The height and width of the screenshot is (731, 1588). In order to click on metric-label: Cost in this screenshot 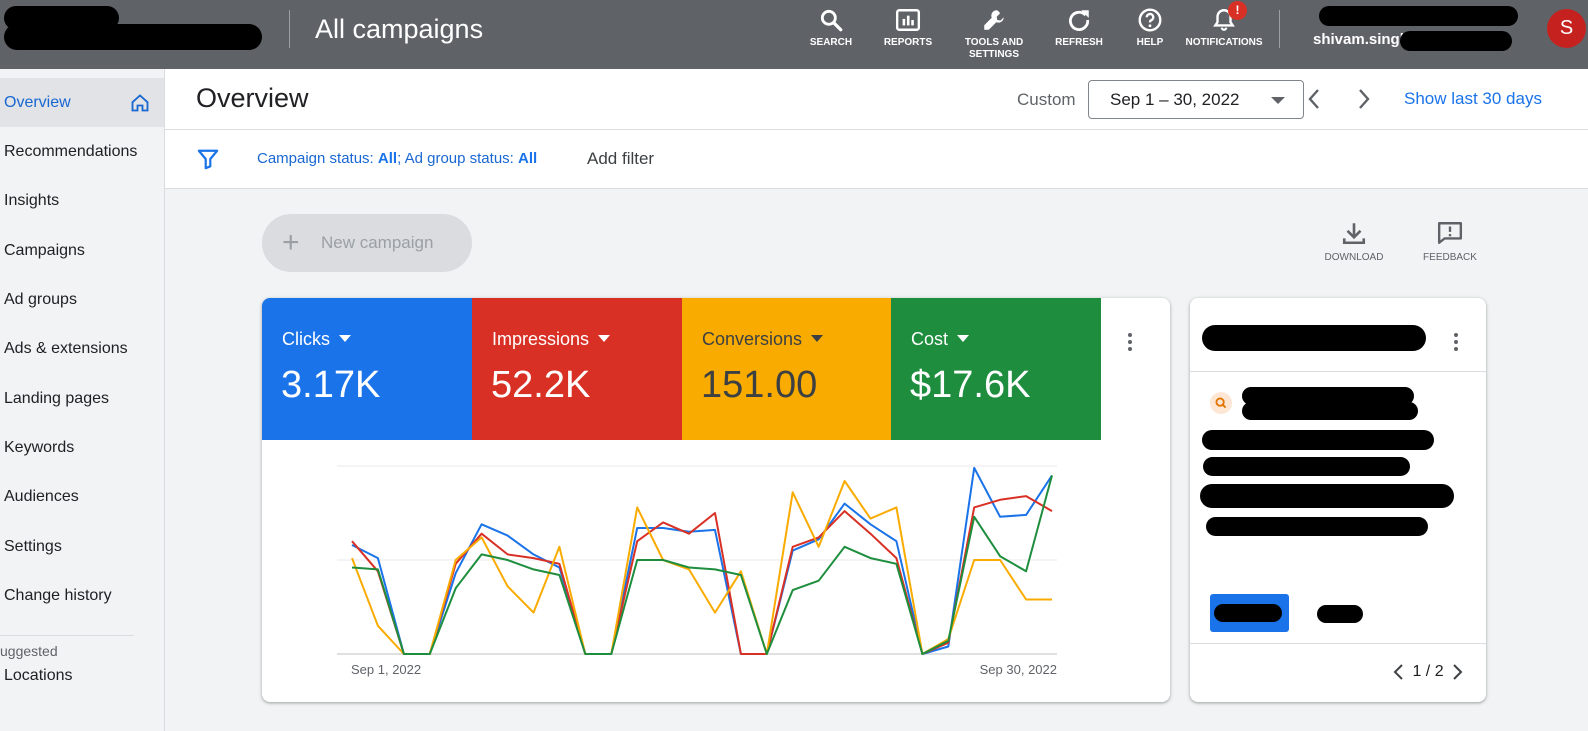, I will do `click(930, 339)`.